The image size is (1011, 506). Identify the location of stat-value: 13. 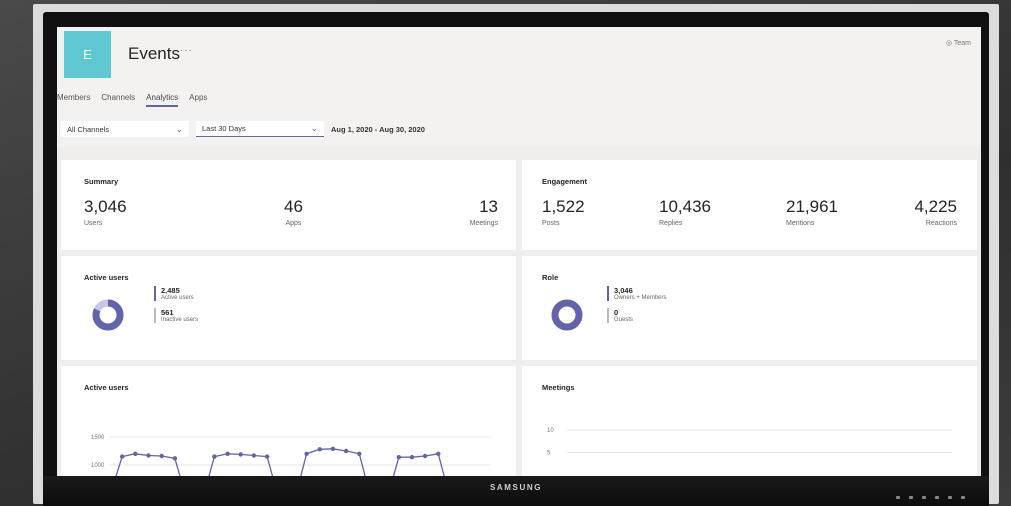
(488, 206).